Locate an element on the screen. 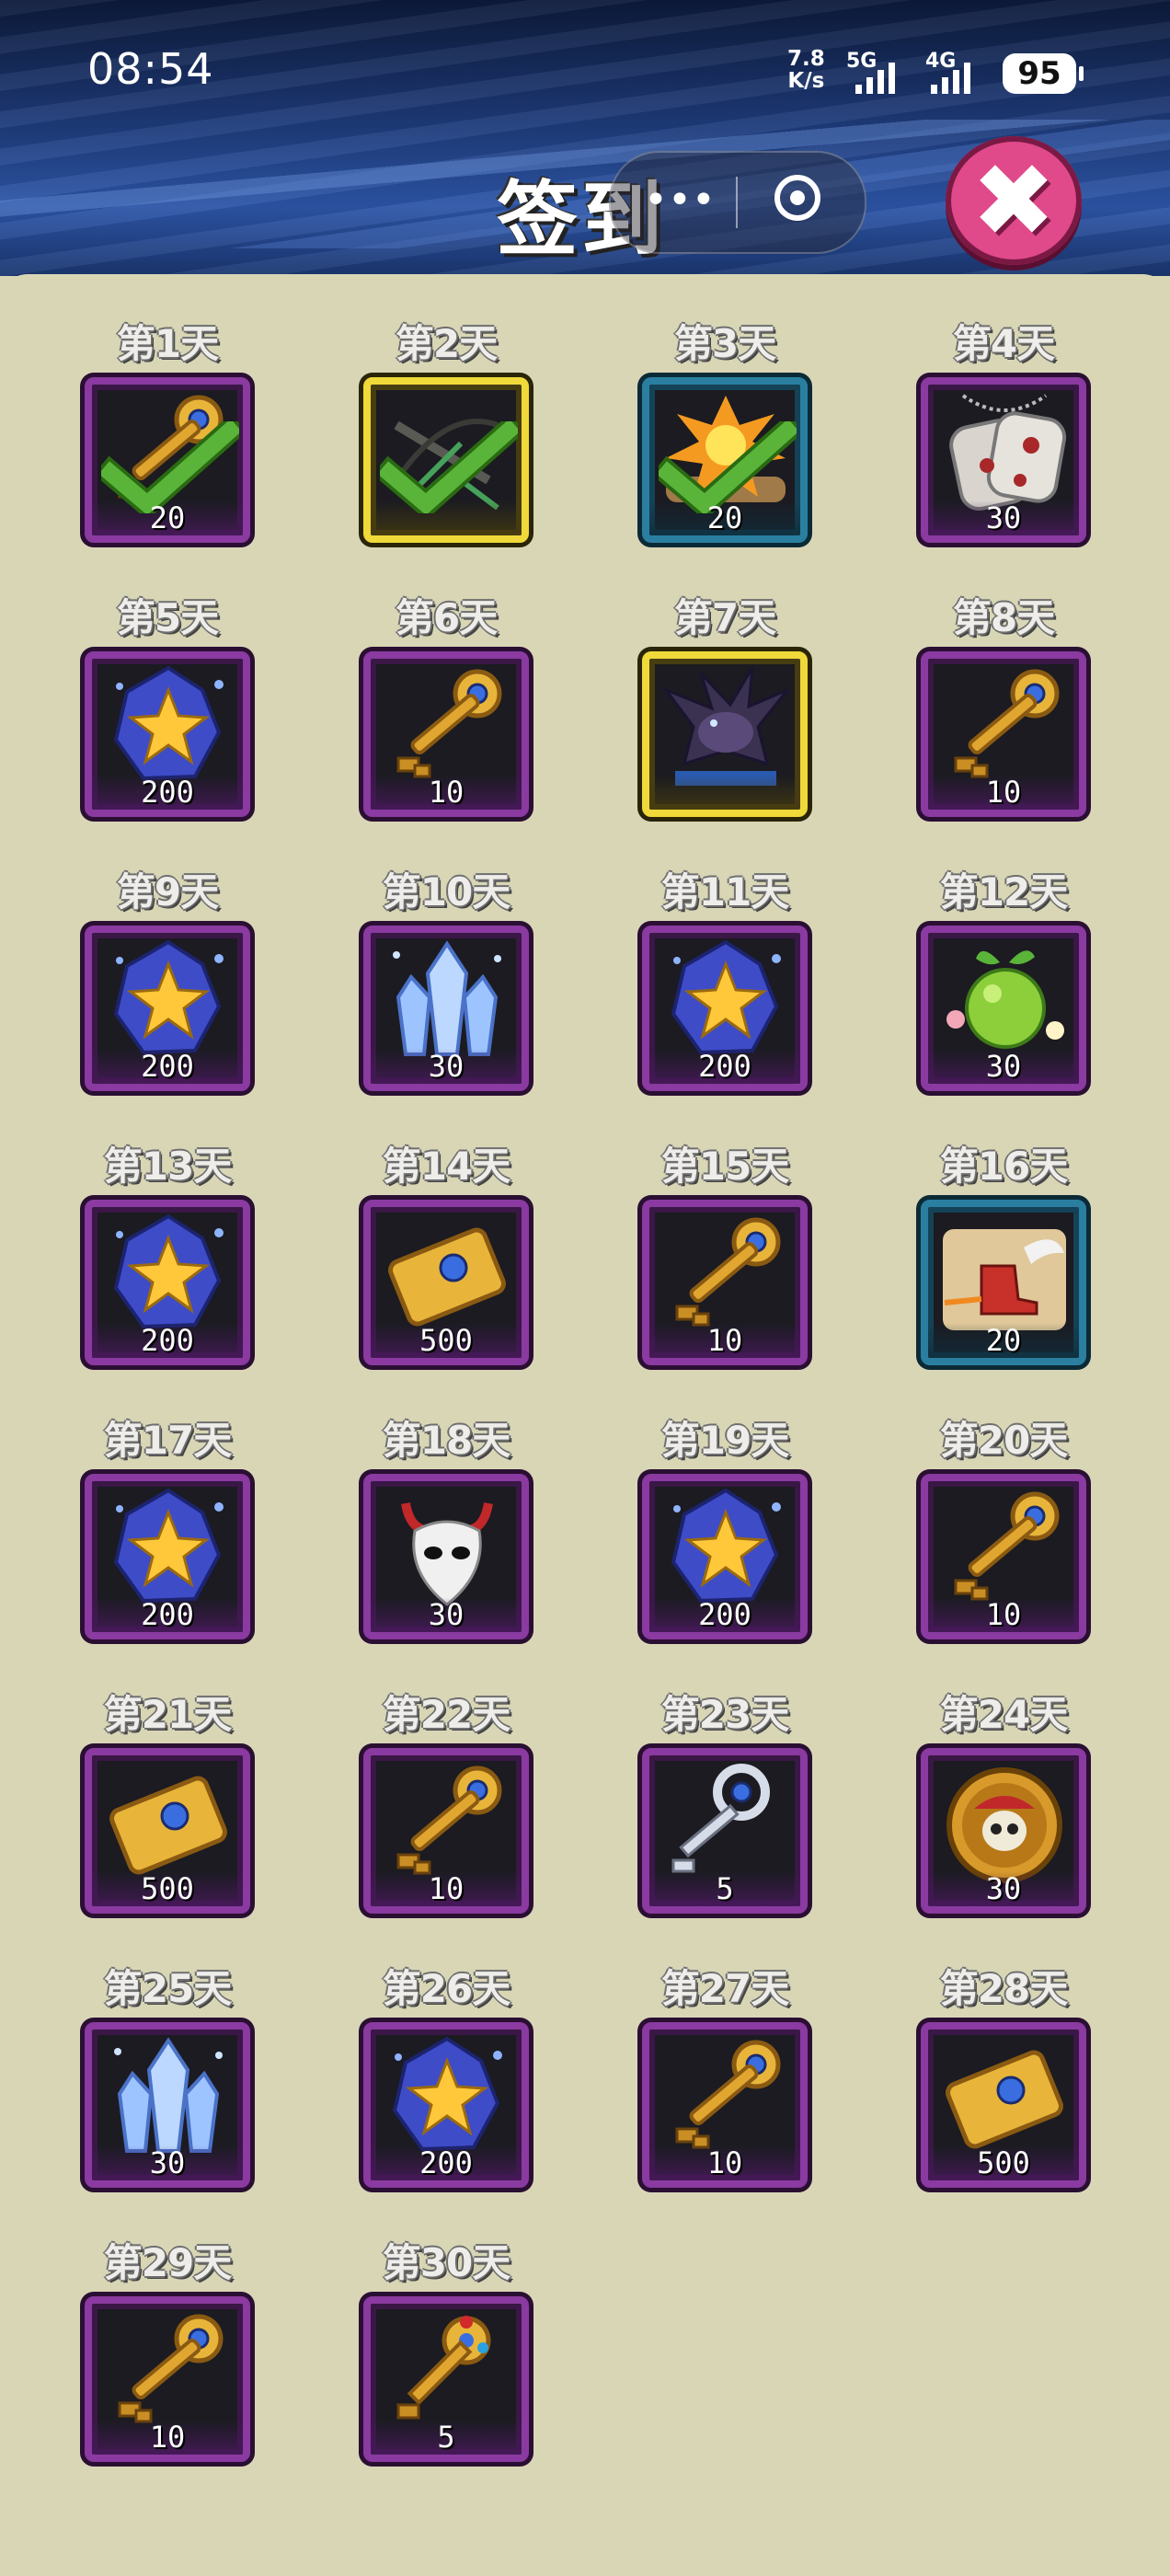 This screenshot has height=2576, width=1170. checkin-day-19: 第19天 200 is located at coordinates (725, 1506).